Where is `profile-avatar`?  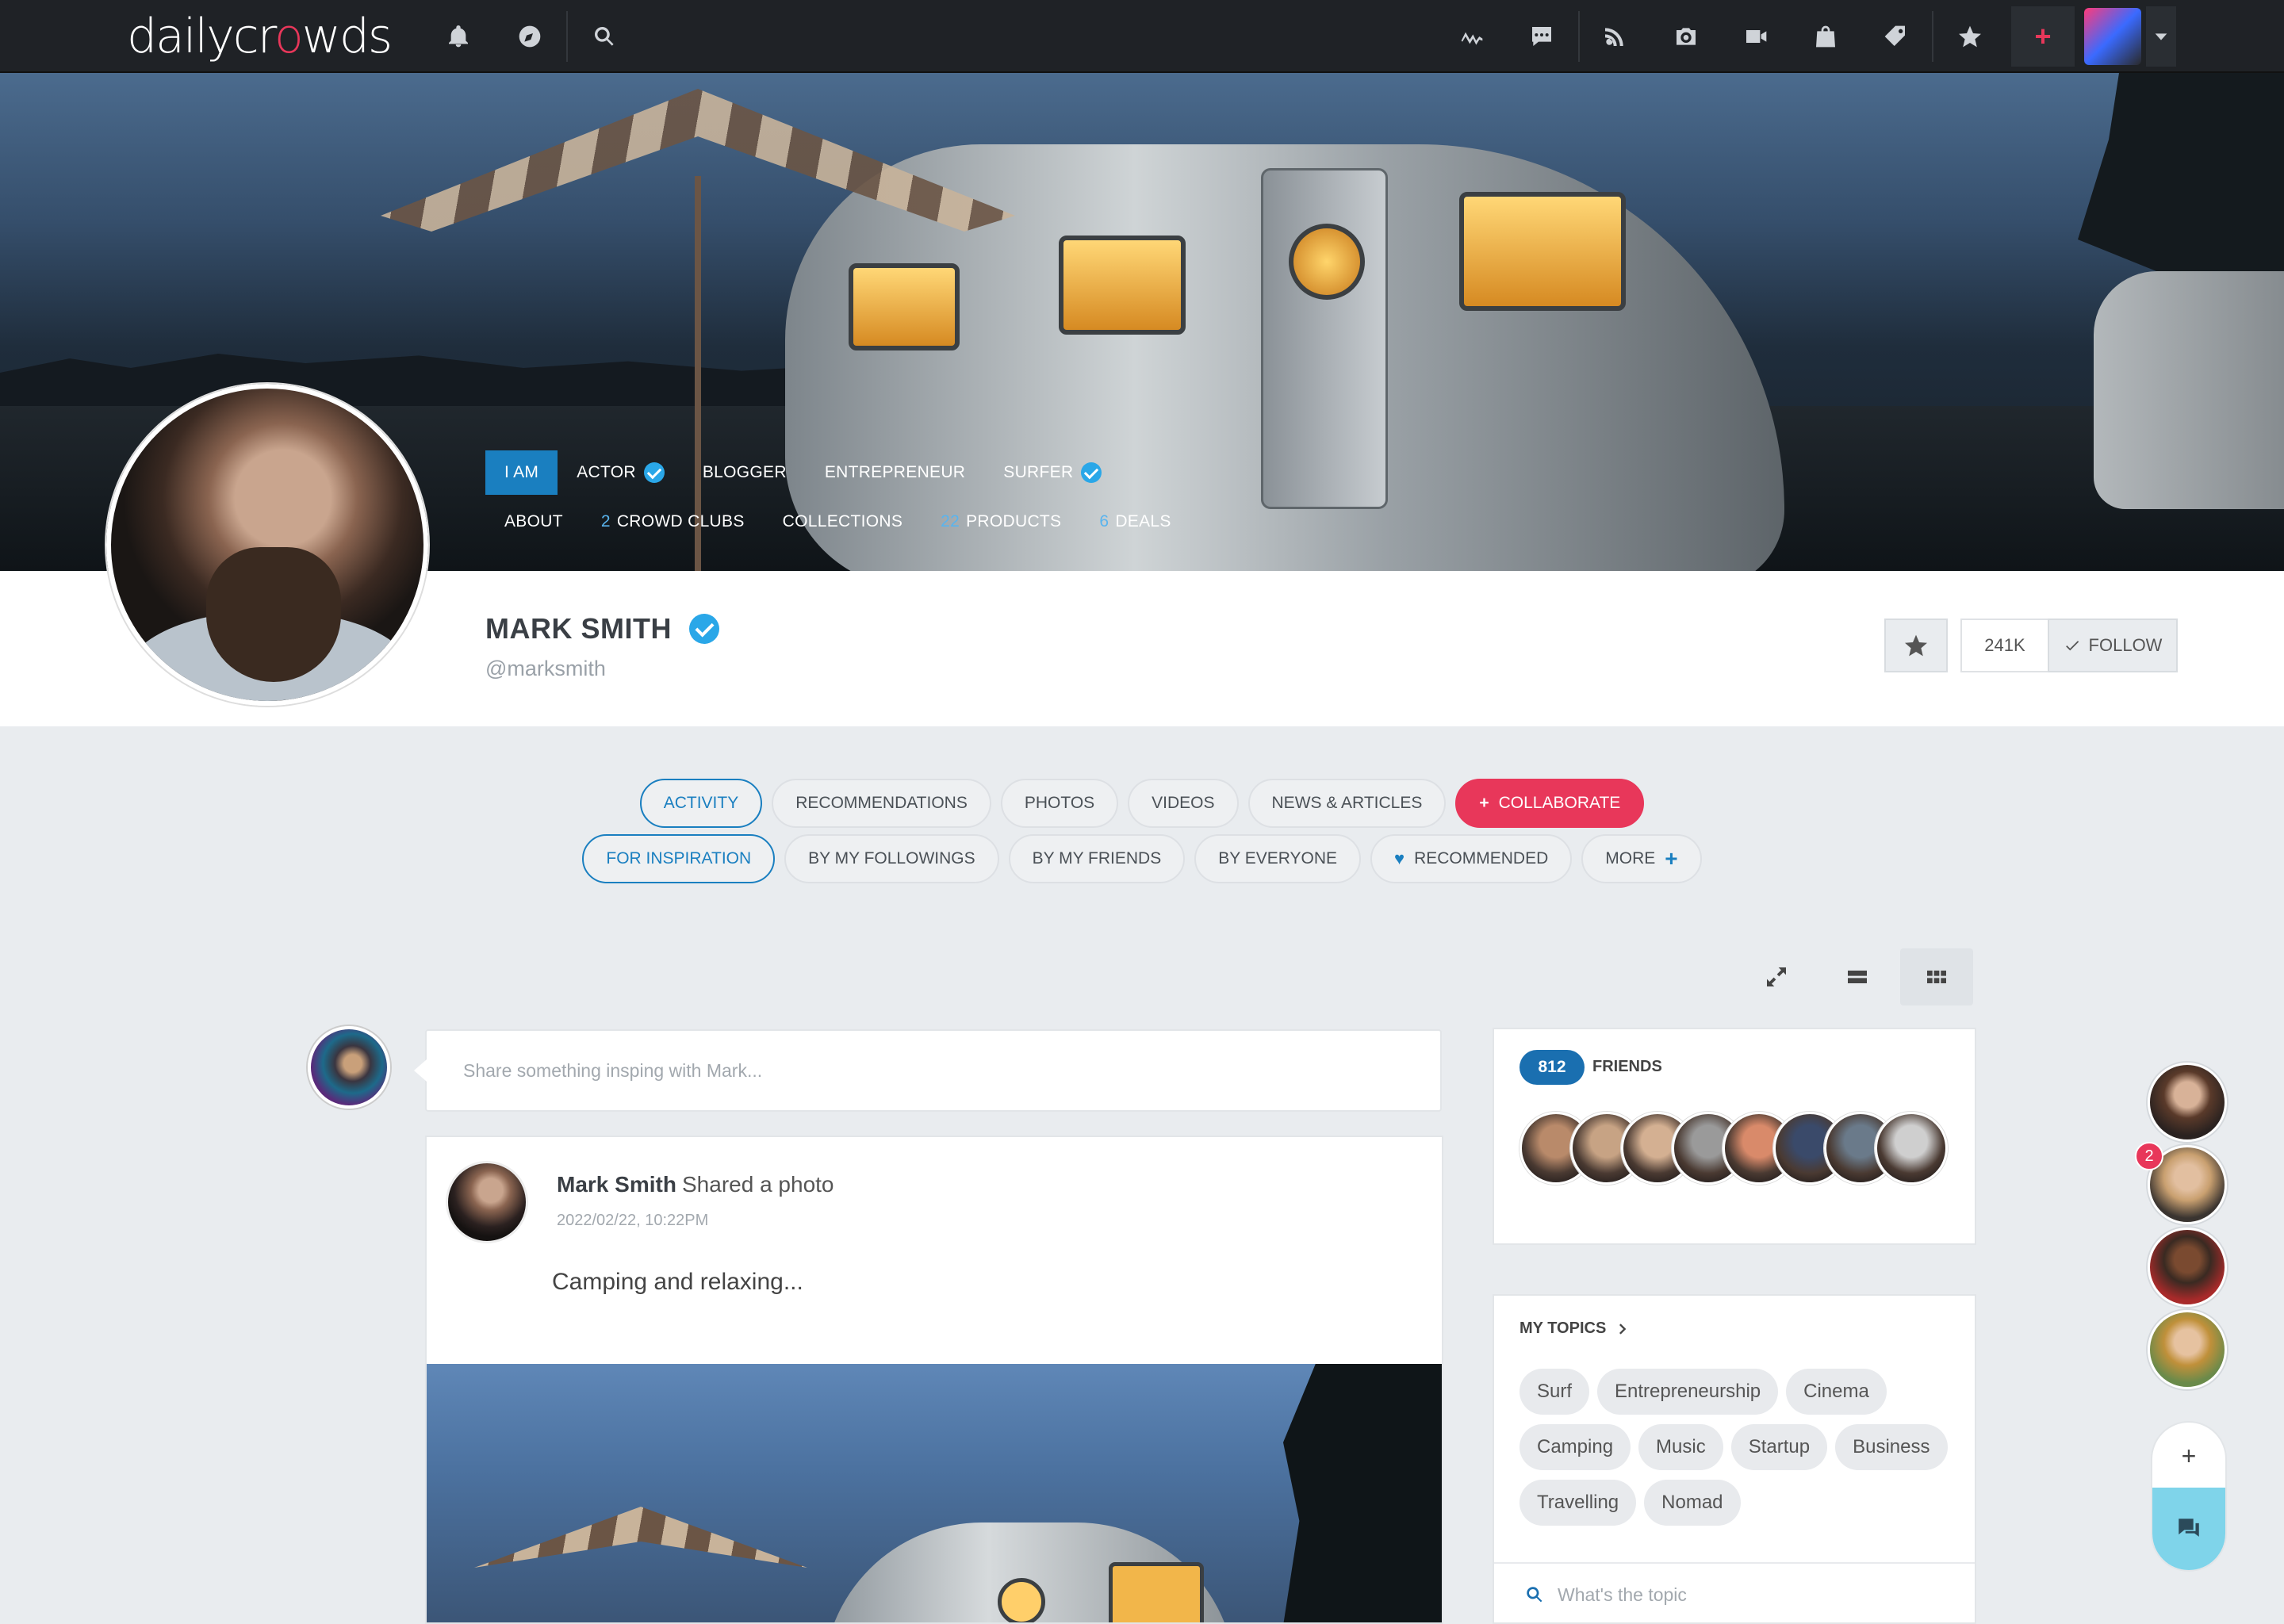
profile-avatar is located at coordinates (267, 545).